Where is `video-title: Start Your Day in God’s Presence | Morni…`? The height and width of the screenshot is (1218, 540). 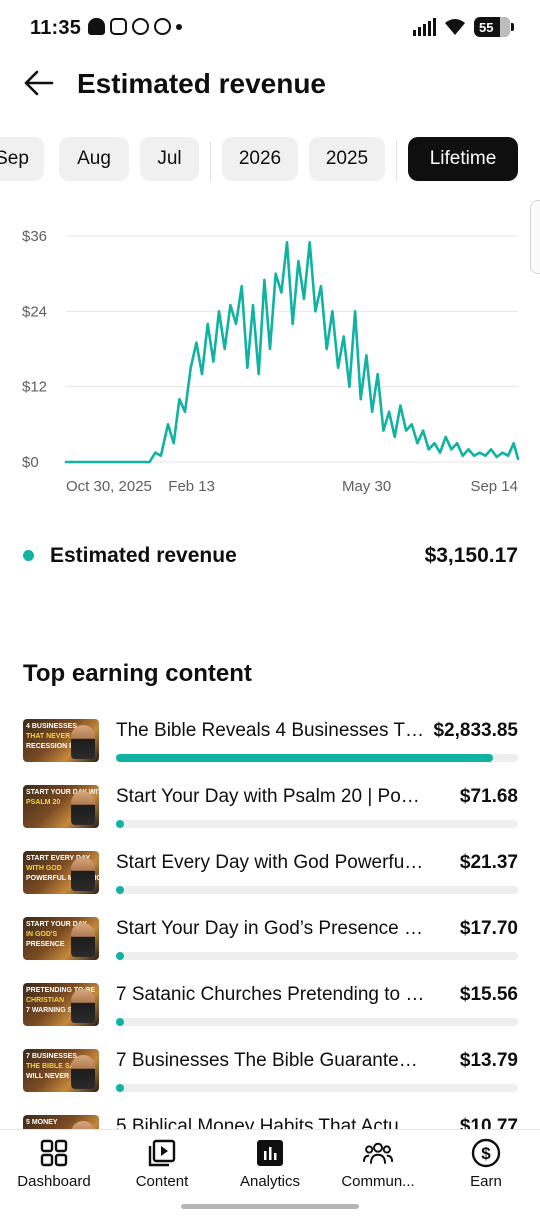
video-title: Start Your Day in God’s Presence | Morni… is located at coordinates (271, 928).